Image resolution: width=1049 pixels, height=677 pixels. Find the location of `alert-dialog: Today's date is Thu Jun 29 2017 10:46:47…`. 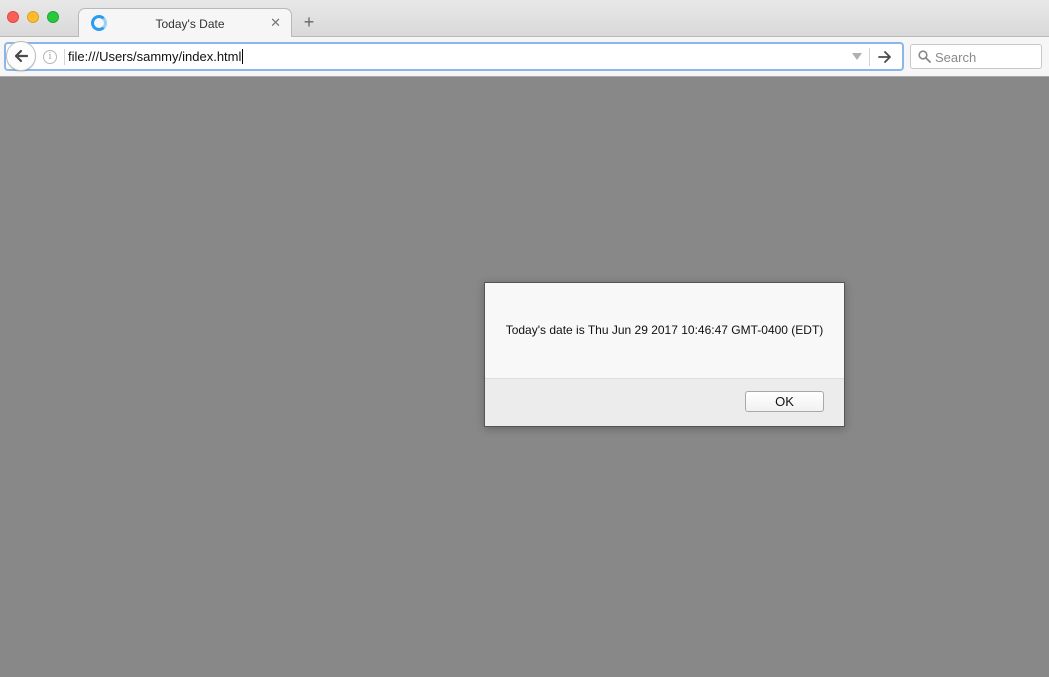

alert-dialog: Today's date is Thu Jun 29 2017 10:46:47… is located at coordinates (664, 354).